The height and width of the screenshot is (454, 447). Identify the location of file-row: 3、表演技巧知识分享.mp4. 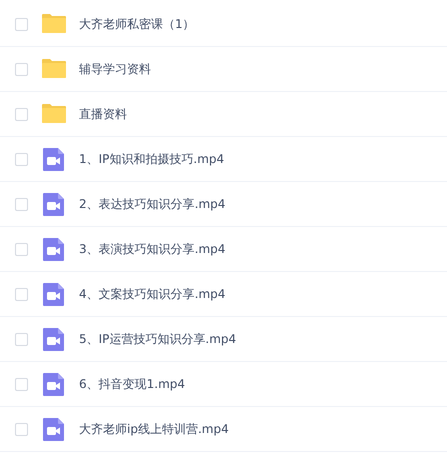
(223, 249).